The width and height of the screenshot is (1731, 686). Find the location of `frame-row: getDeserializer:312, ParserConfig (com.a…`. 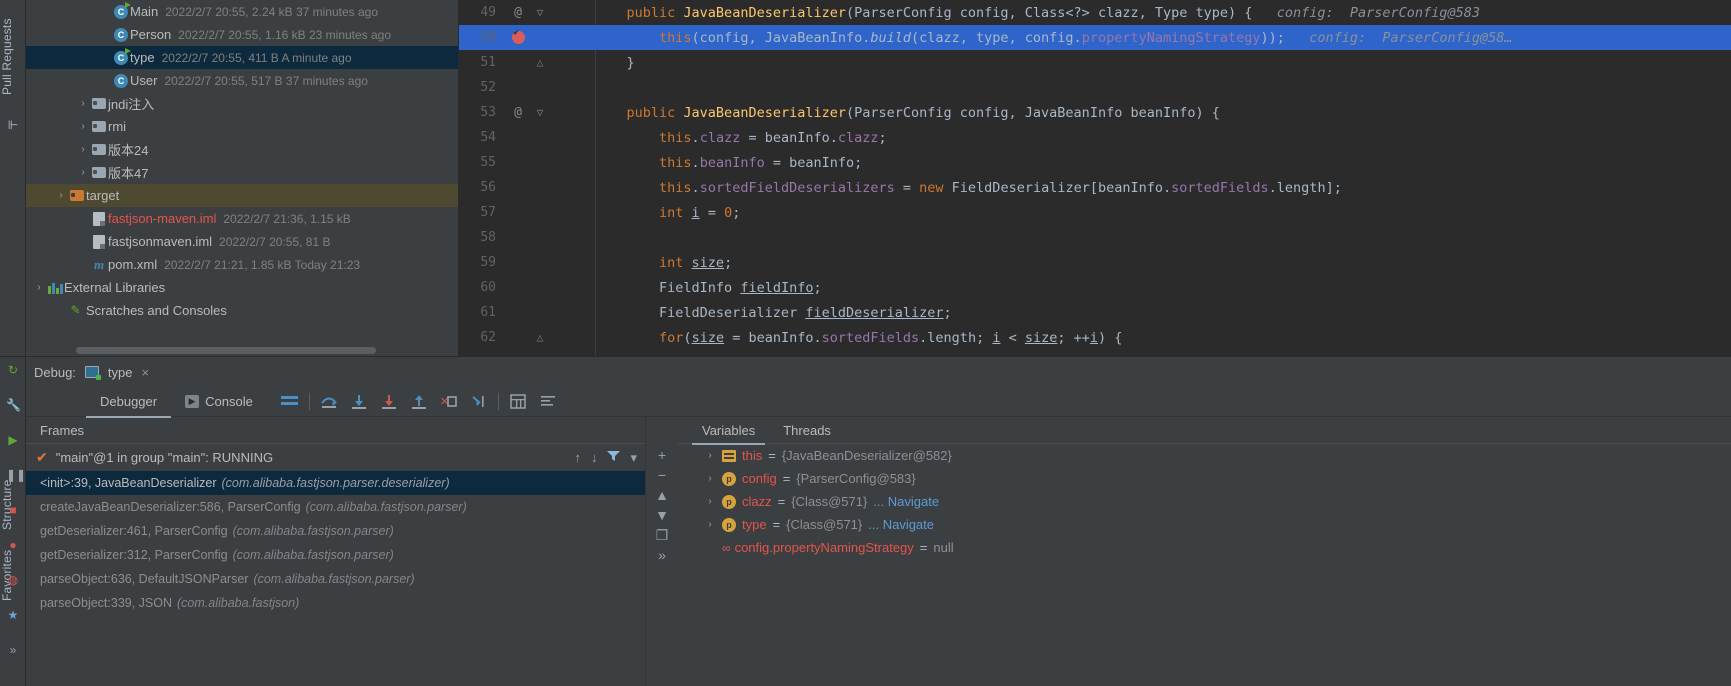

frame-row: getDeserializer:312, ParserConfig (com.a… is located at coordinates (335, 555).